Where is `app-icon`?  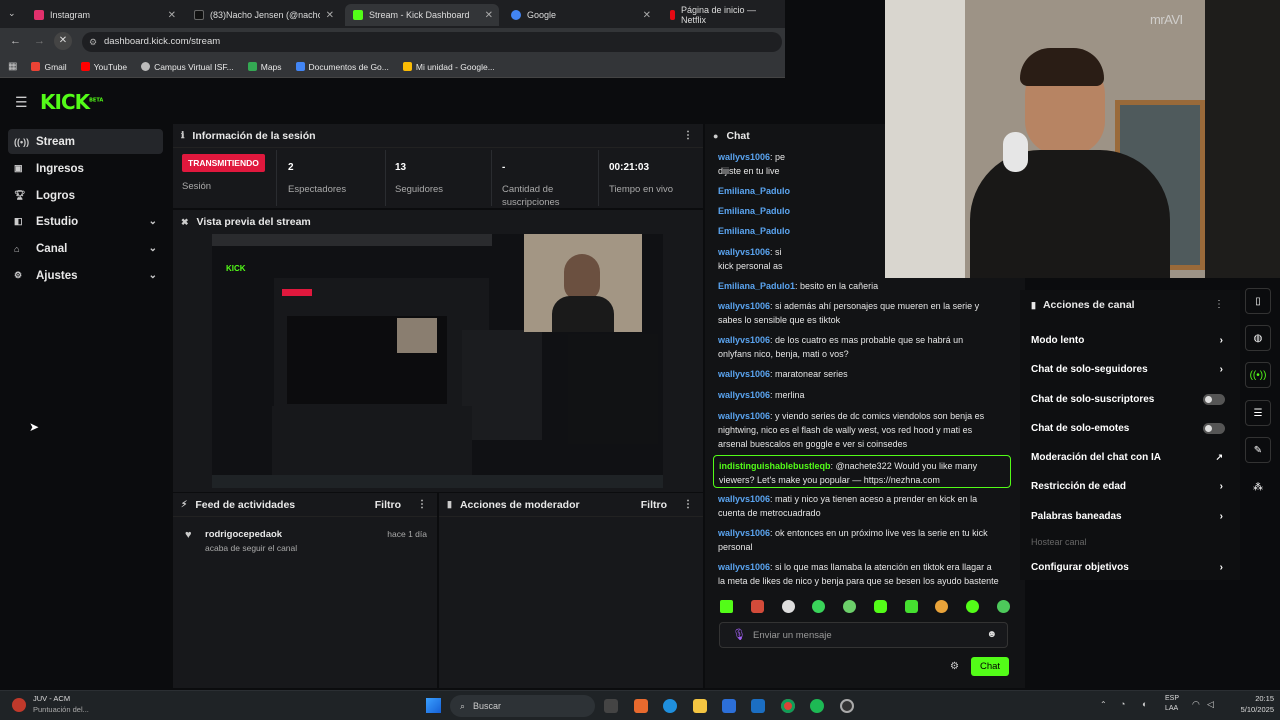
app-icon is located at coordinates (847, 706).